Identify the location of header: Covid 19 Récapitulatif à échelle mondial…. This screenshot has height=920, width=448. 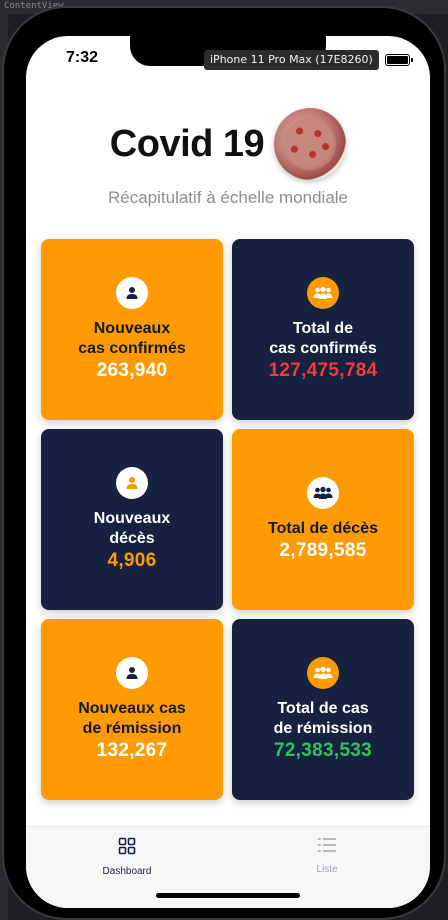
(228, 158).